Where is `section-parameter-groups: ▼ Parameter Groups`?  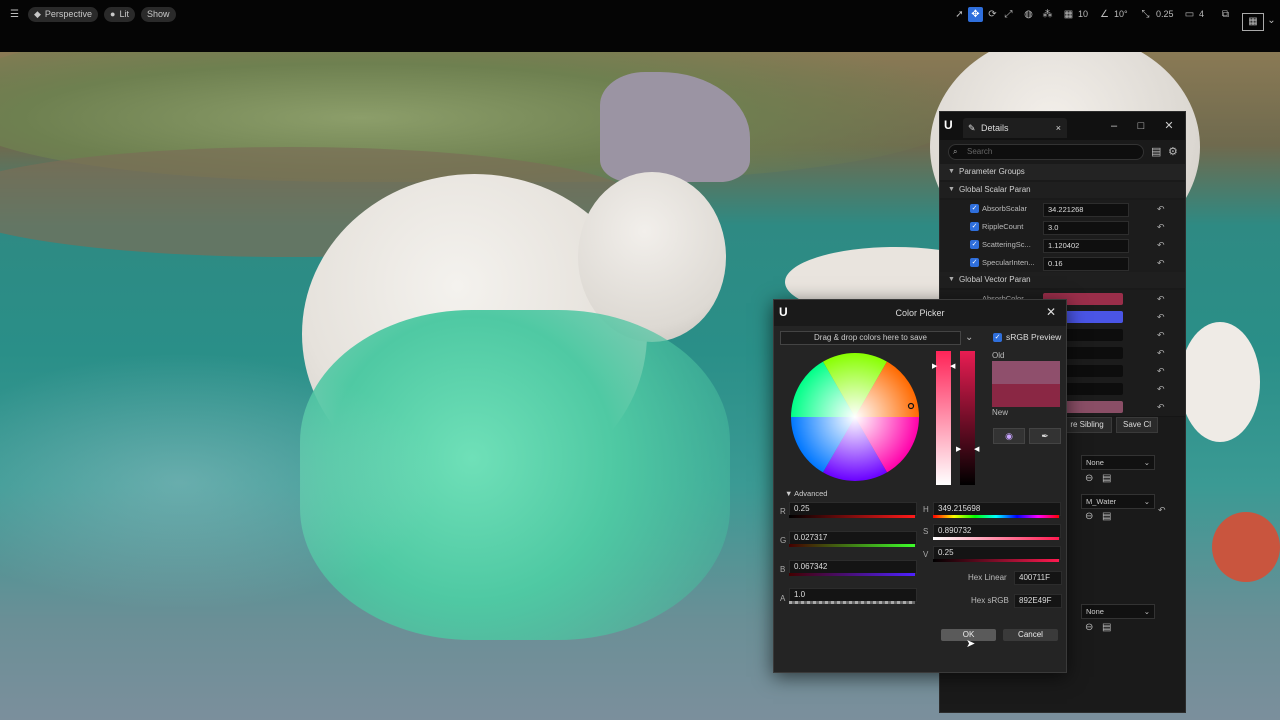 section-parameter-groups: ▼ Parameter Groups is located at coordinates (1062, 172).